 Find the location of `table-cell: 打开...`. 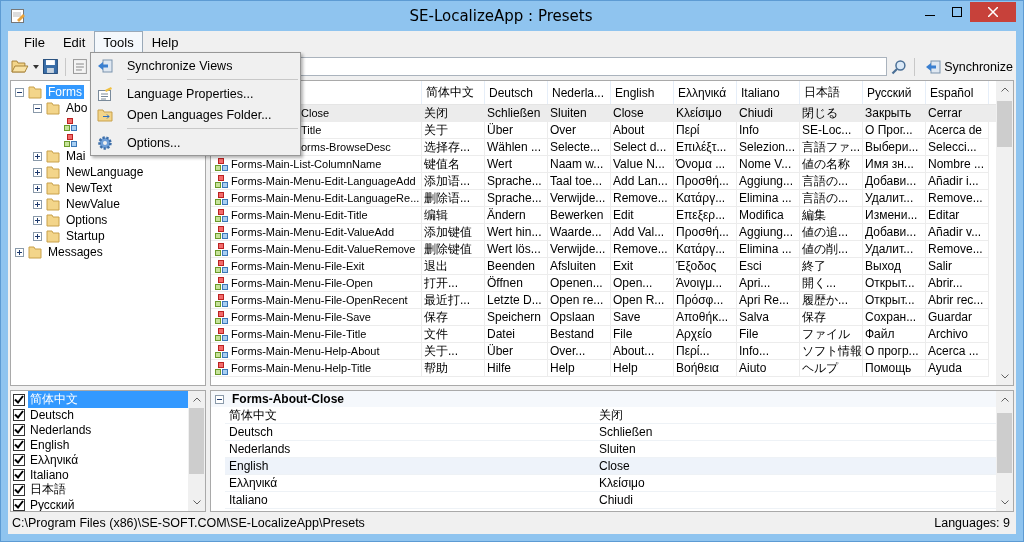

table-cell: 打开... is located at coordinates (453, 283).